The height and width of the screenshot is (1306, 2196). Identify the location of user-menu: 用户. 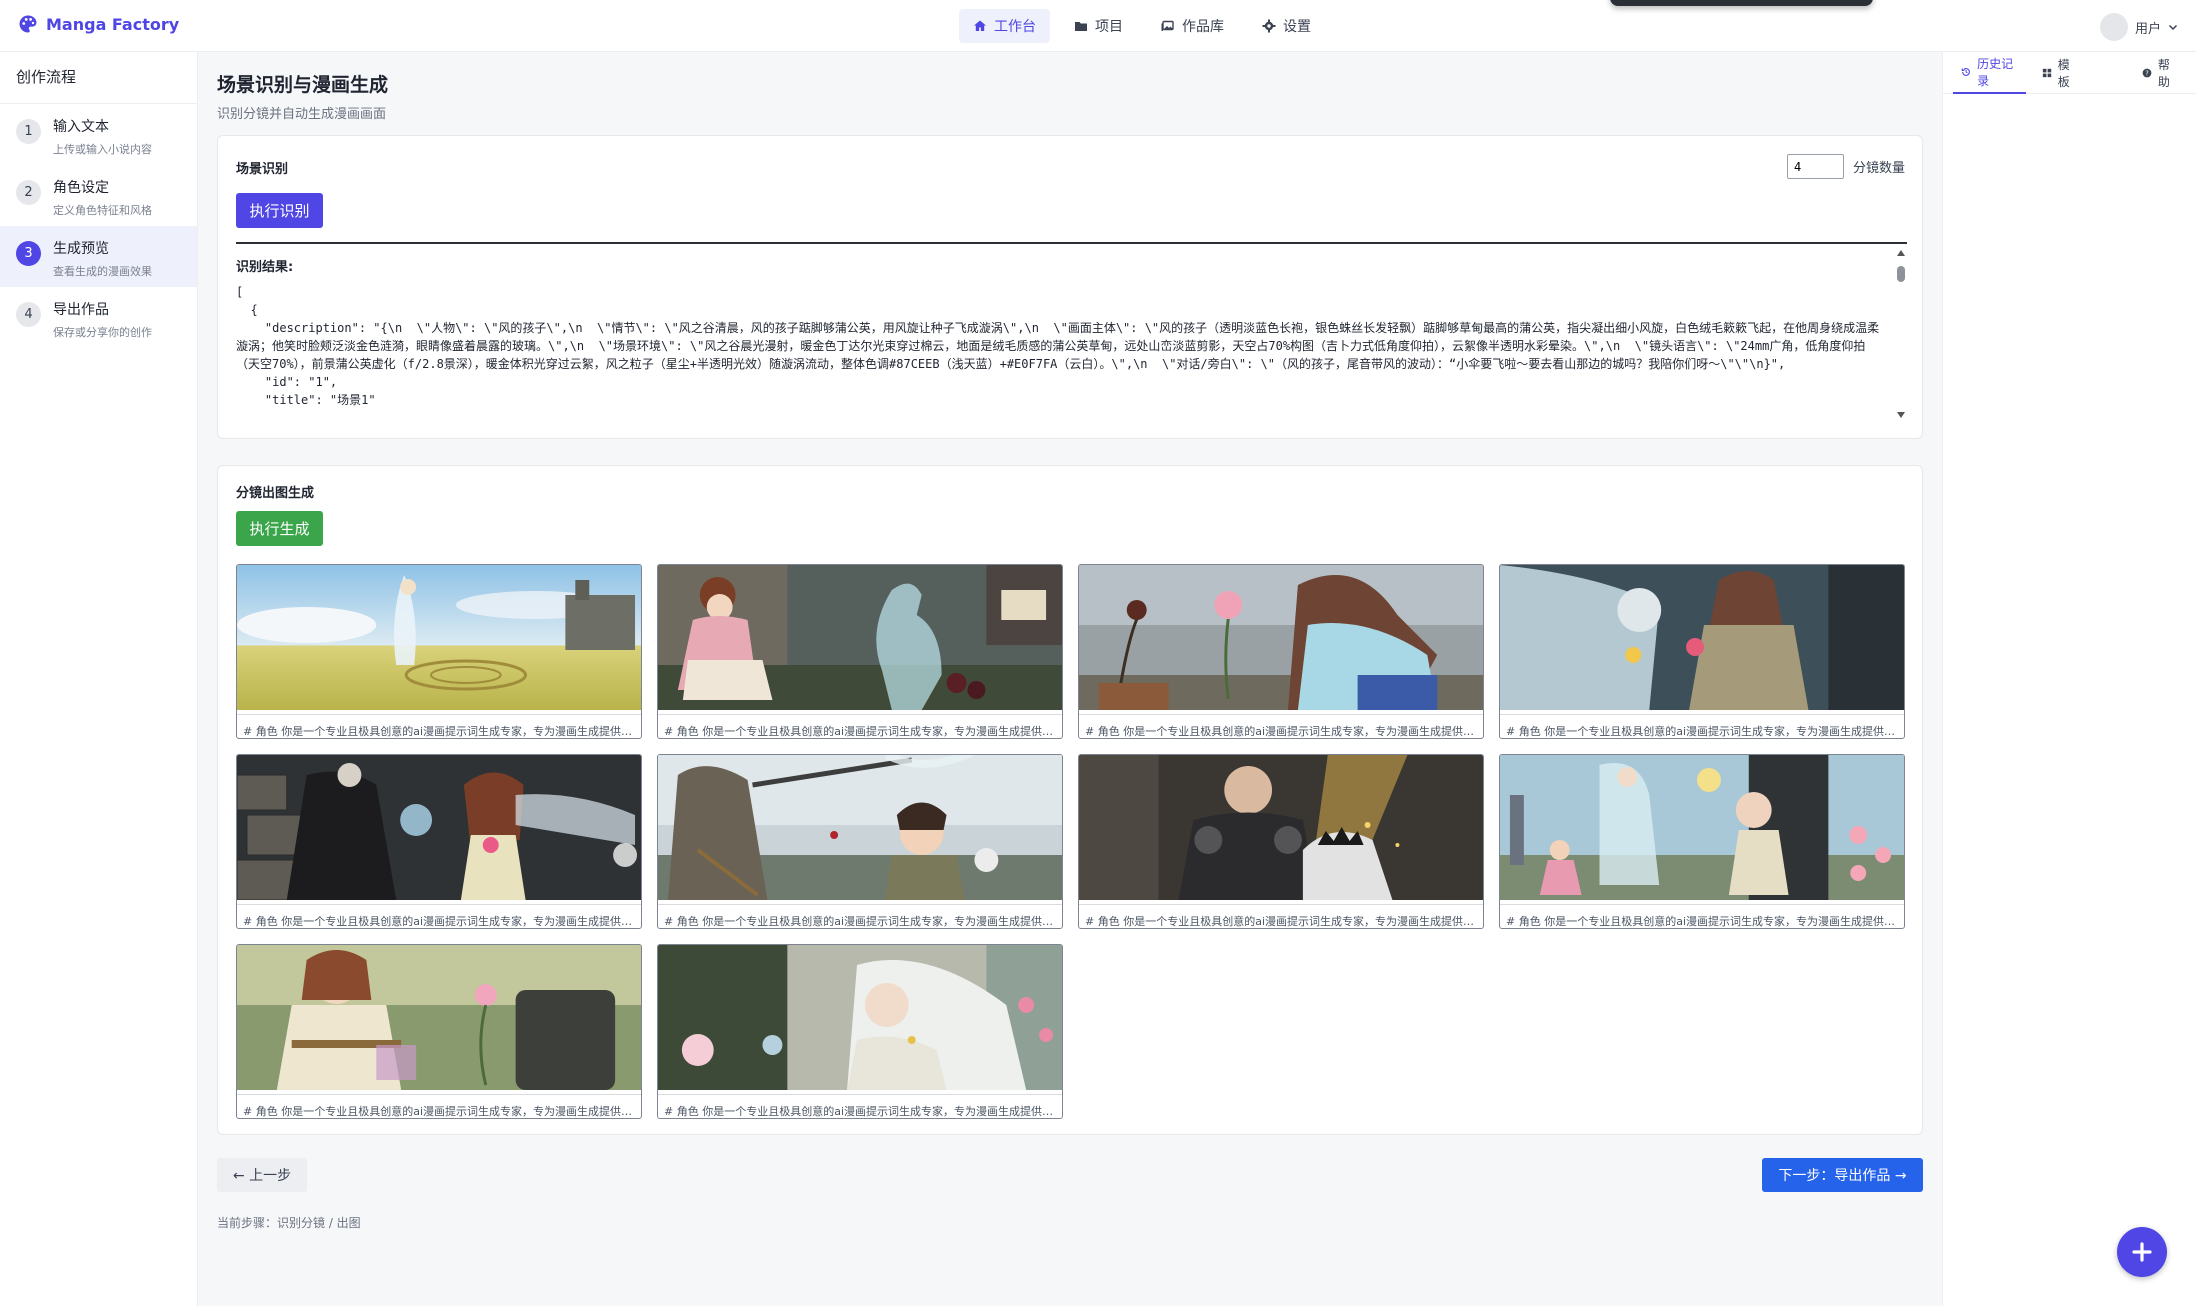
(2139, 27).